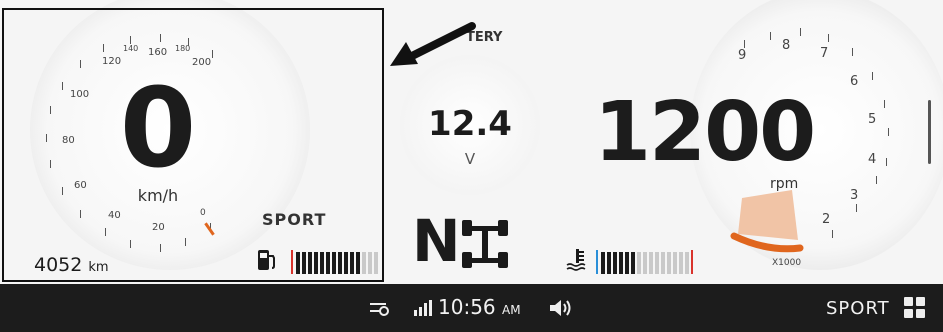 Image resolution: width=943 pixels, height=332 pixels. Describe the element at coordinates (470, 124) in the screenshot. I see `battery-value: 12.4` at that location.